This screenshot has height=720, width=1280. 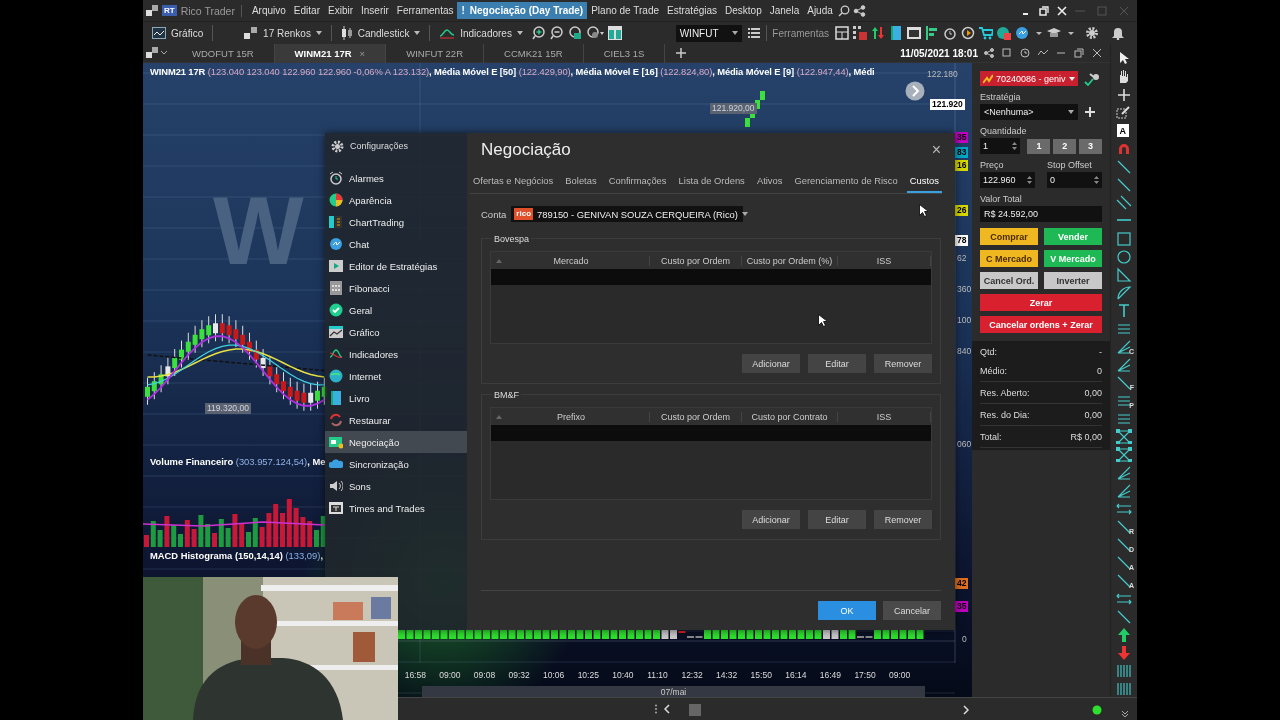 What do you see at coordinates (228, 408) in the screenshot?
I see `price-label: 119.320,00` at bounding box center [228, 408].